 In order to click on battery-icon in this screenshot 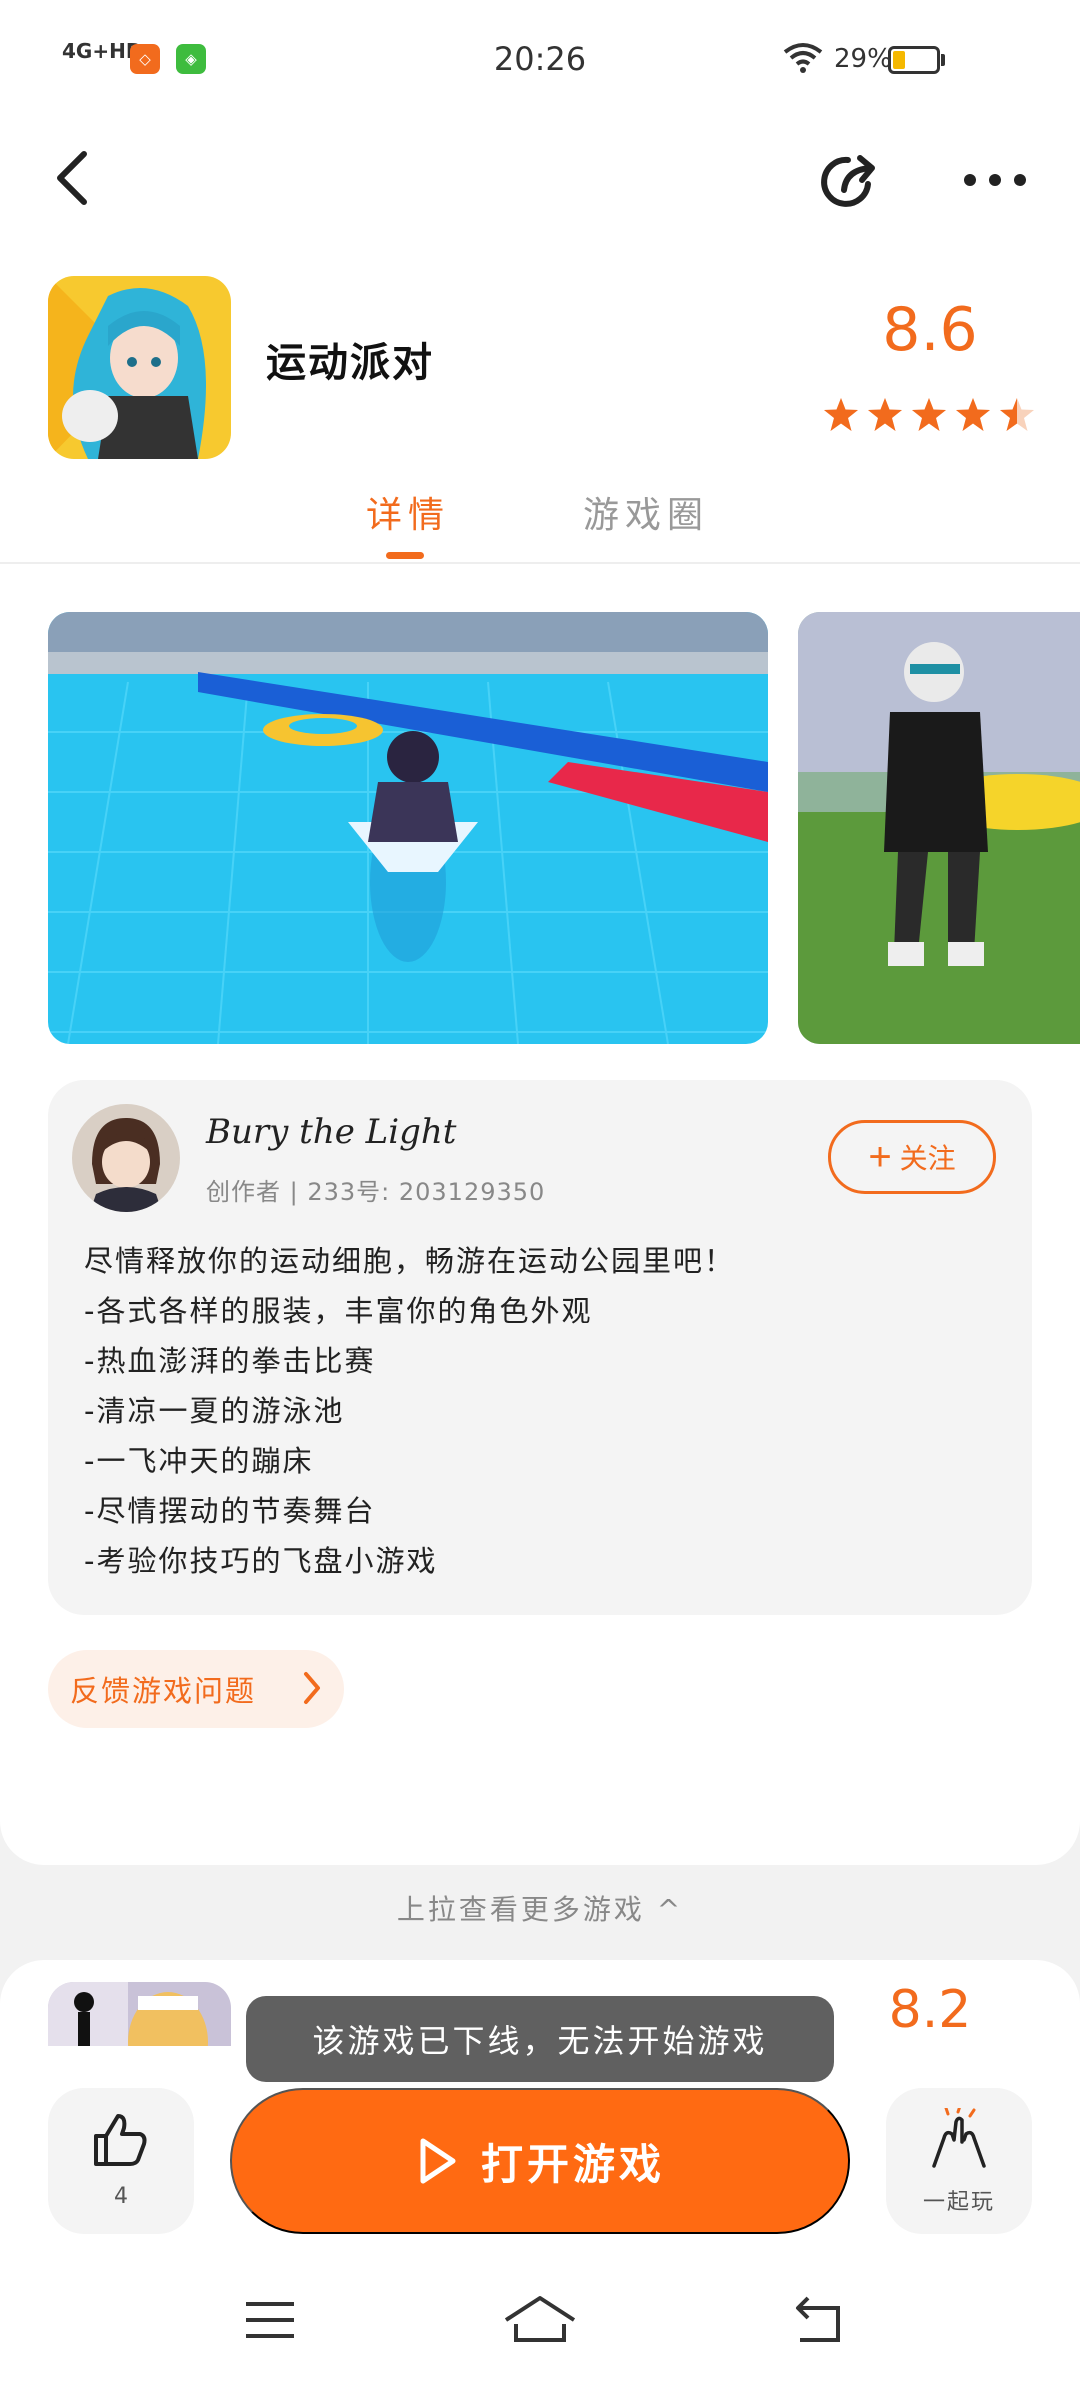, I will do `click(914, 60)`.